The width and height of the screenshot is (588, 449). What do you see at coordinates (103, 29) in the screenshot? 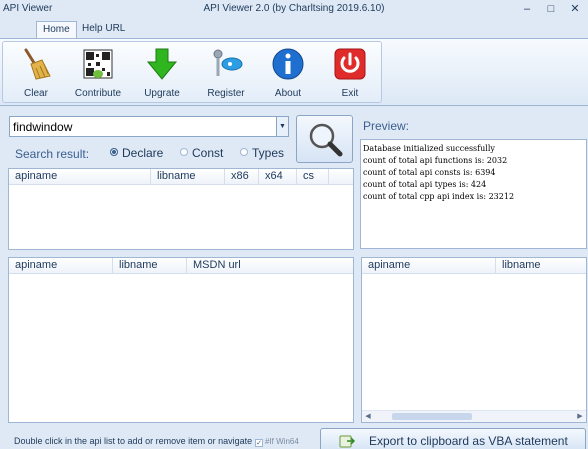
I see `tab-help-url: Help URL` at bounding box center [103, 29].